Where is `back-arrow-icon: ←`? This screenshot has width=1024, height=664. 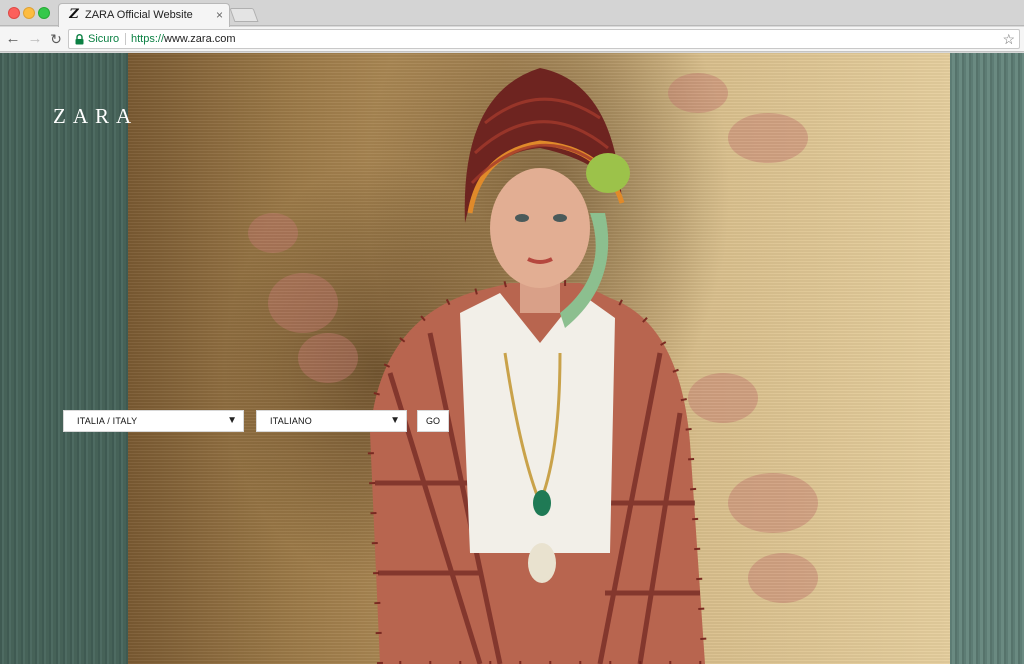
back-arrow-icon: ← is located at coordinates (13, 39).